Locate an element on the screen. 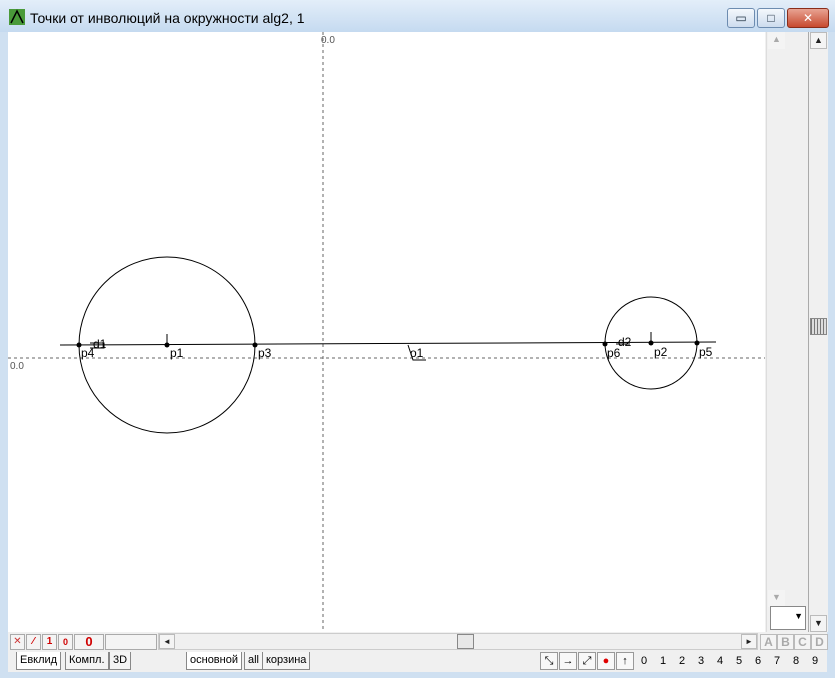  tab-main: основной is located at coordinates (214, 661).